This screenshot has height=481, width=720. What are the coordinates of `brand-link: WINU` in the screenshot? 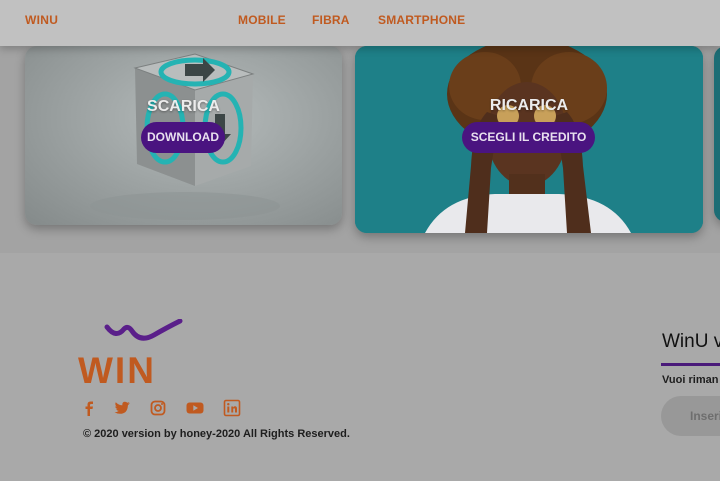 It's located at (41, 20).